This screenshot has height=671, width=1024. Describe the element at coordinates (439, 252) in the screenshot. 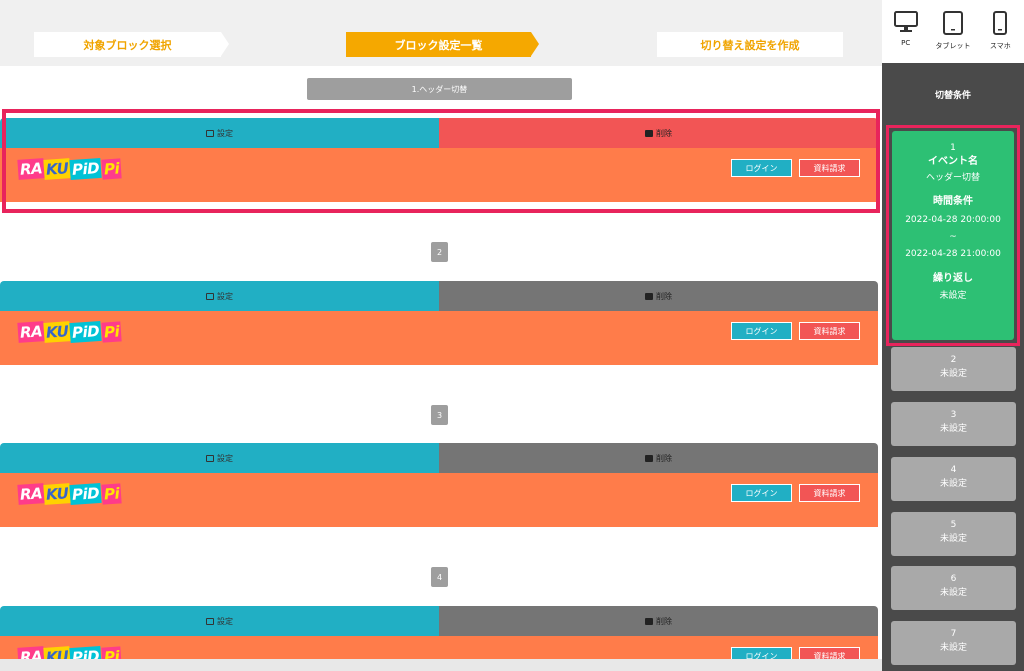

I see `block-number-badge: 2` at that location.